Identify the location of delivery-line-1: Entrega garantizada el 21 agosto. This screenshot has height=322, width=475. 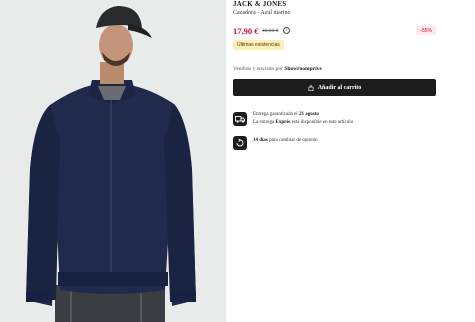
(303, 115).